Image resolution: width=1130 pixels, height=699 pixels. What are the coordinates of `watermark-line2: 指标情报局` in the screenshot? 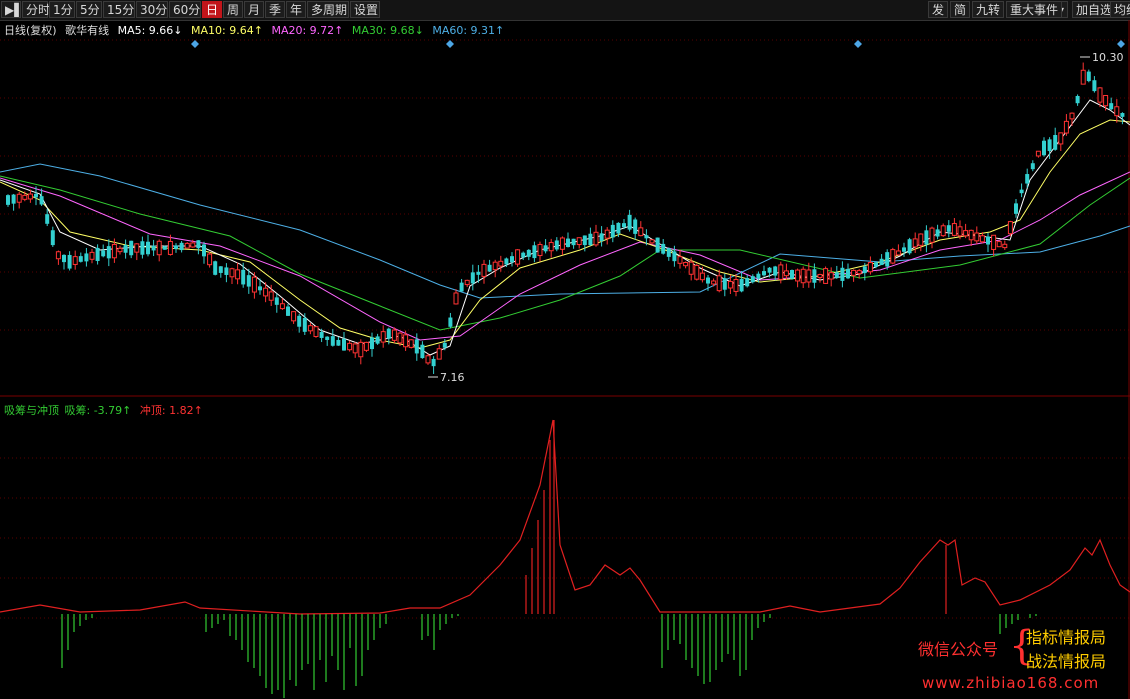 It's located at (1066, 637).